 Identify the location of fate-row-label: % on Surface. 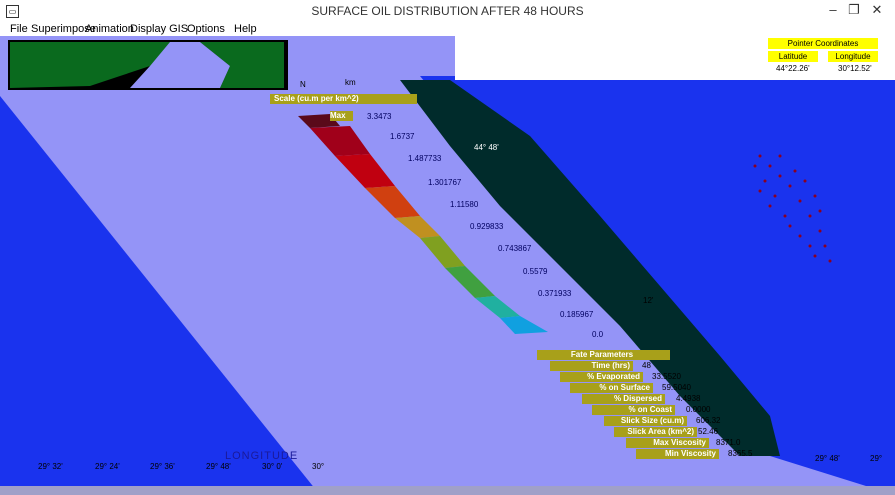
(611, 388).